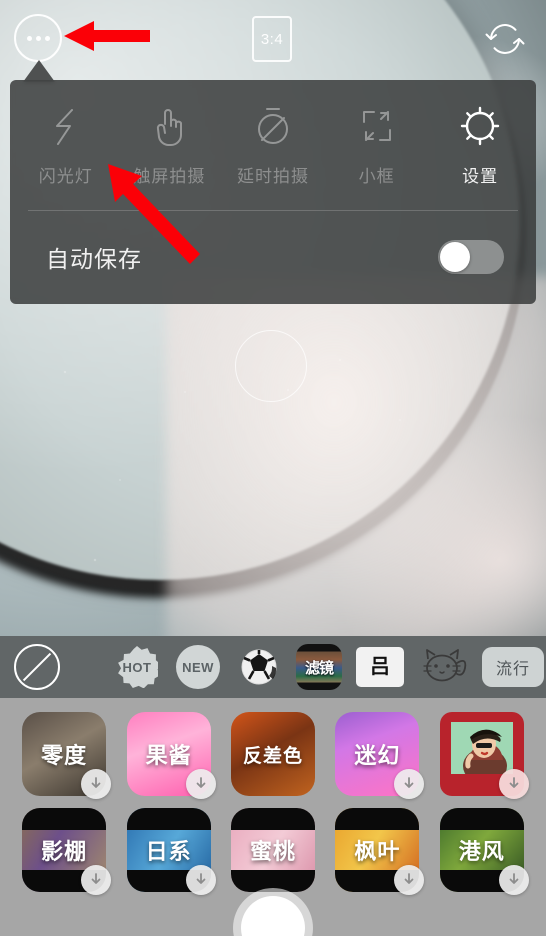  I want to click on timer-option: 延时拍摄, so click(273, 145).